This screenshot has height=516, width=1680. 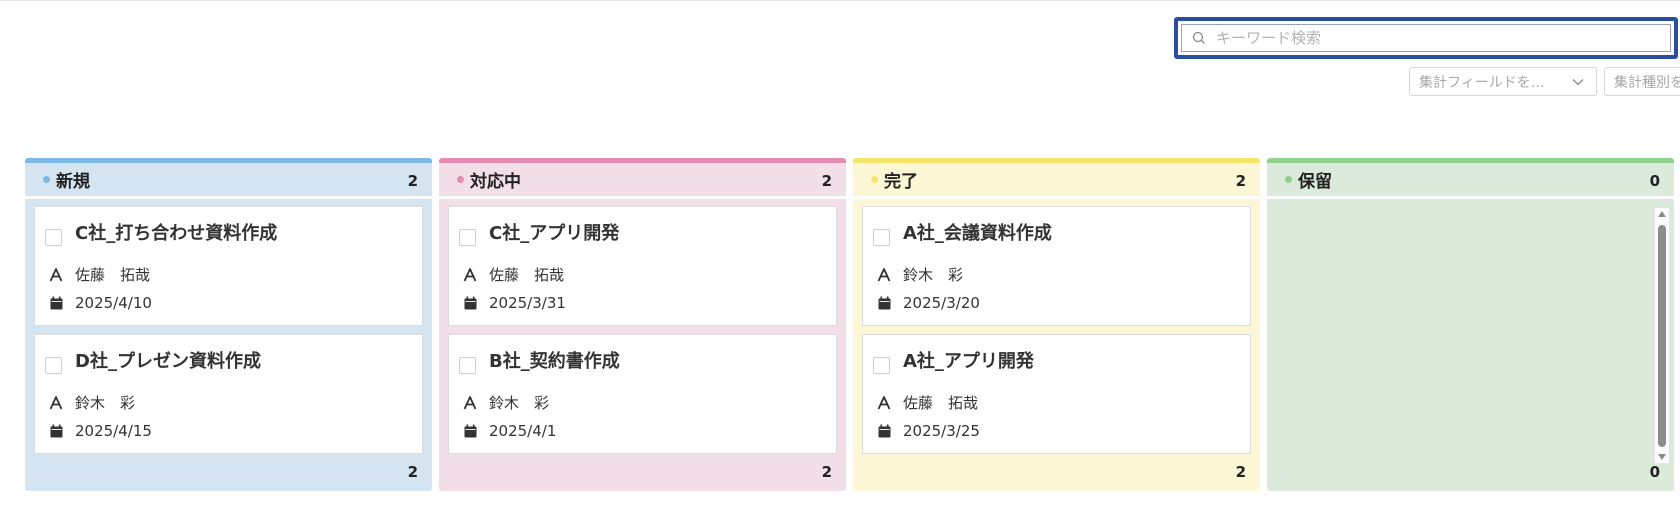 What do you see at coordinates (1470, 177) in the screenshot?
I see `column-header: 保留 0` at bounding box center [1470, 177].